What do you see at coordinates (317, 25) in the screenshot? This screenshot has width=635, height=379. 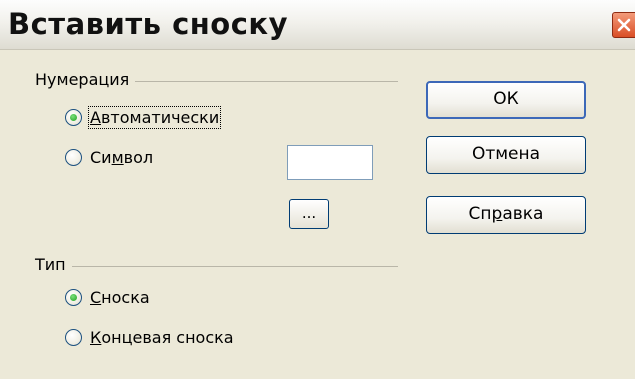 I see `title-bar: Вставить сноску` at bounding box center [317, 25].